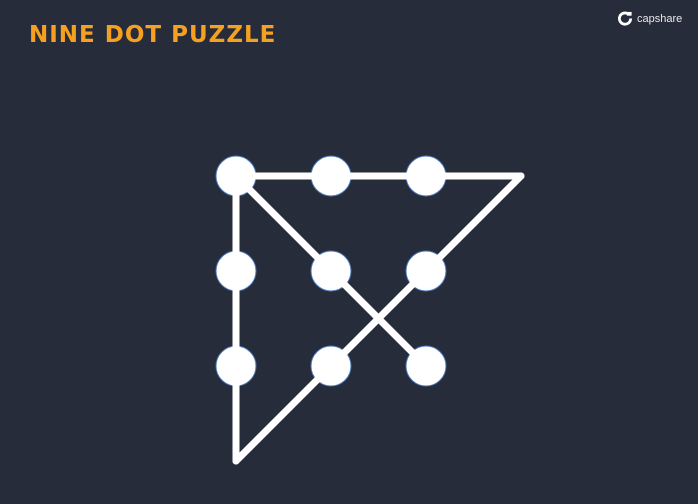 The image size is (698, 504). I want to click on solution-line, so click(331, 271).